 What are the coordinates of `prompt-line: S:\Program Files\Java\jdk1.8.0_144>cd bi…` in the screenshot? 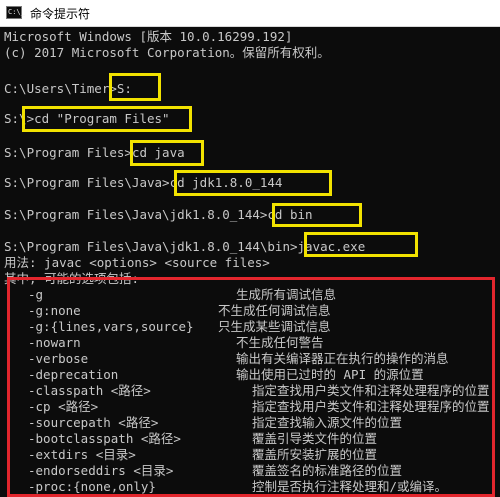 It's located at (158, 215).